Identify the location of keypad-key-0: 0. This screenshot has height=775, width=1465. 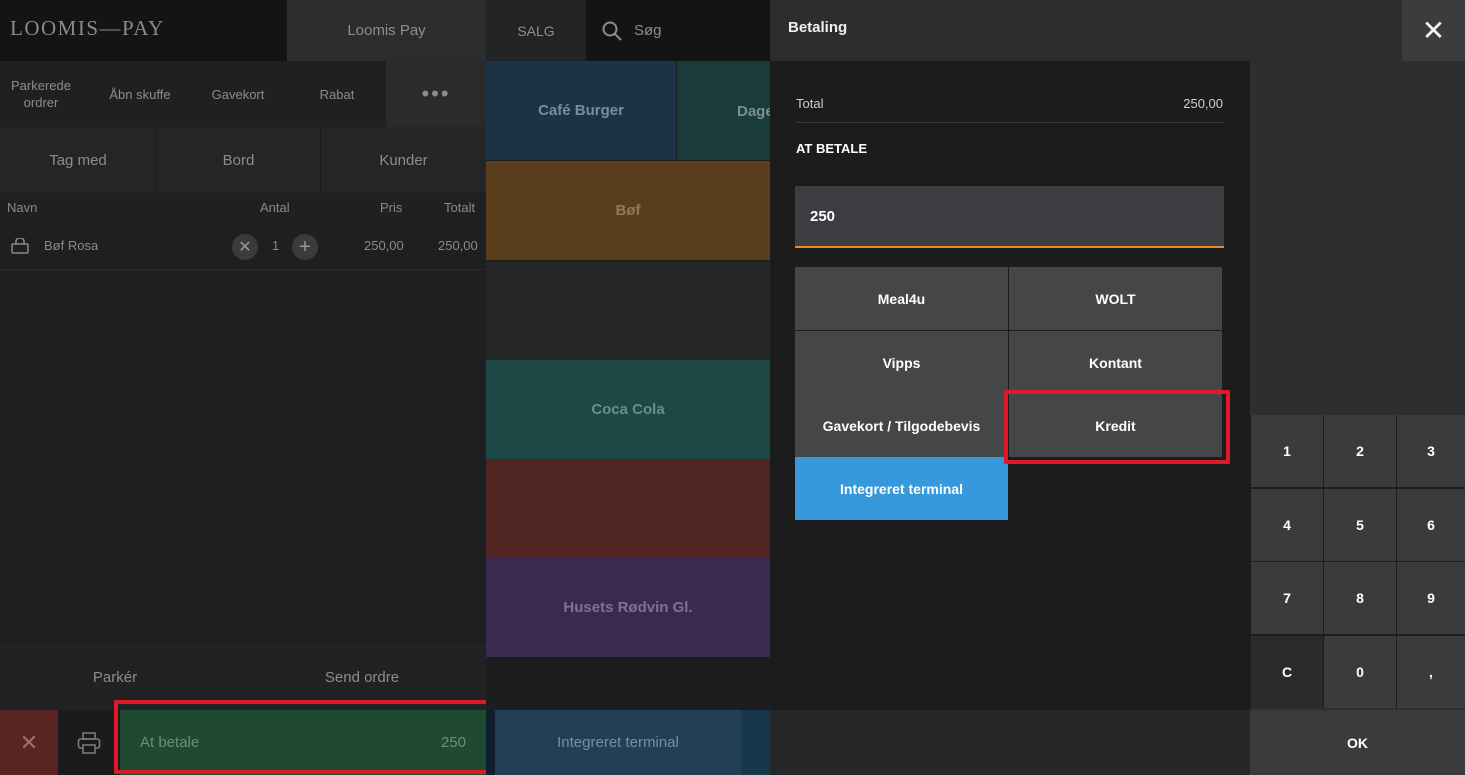
(1360, 672).